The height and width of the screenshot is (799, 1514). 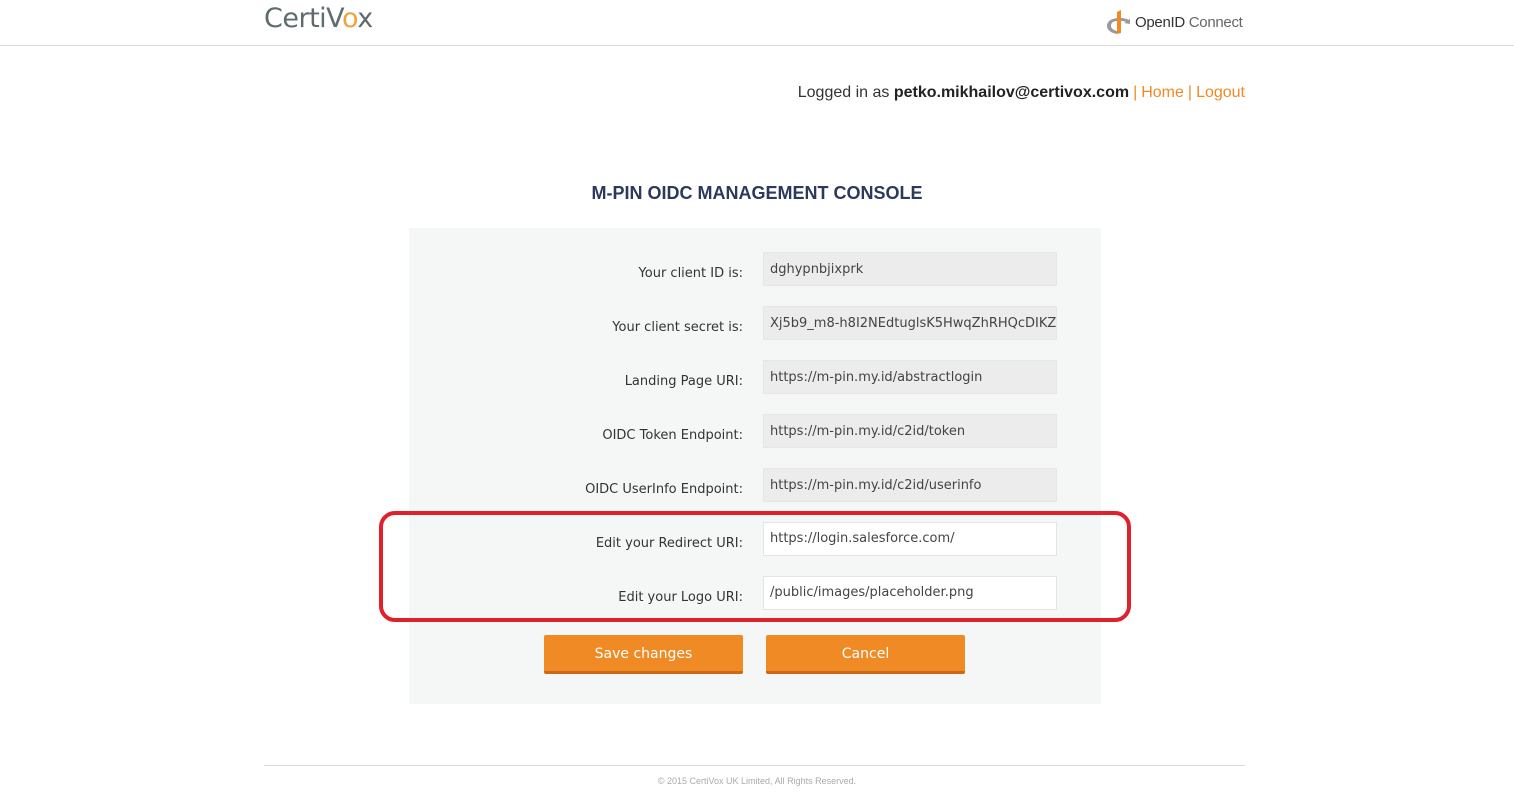 What do you see at coordinates (1220, 92) in the screenshot?
I see `logout-link: Logout` at bounding box center [1220, 92].